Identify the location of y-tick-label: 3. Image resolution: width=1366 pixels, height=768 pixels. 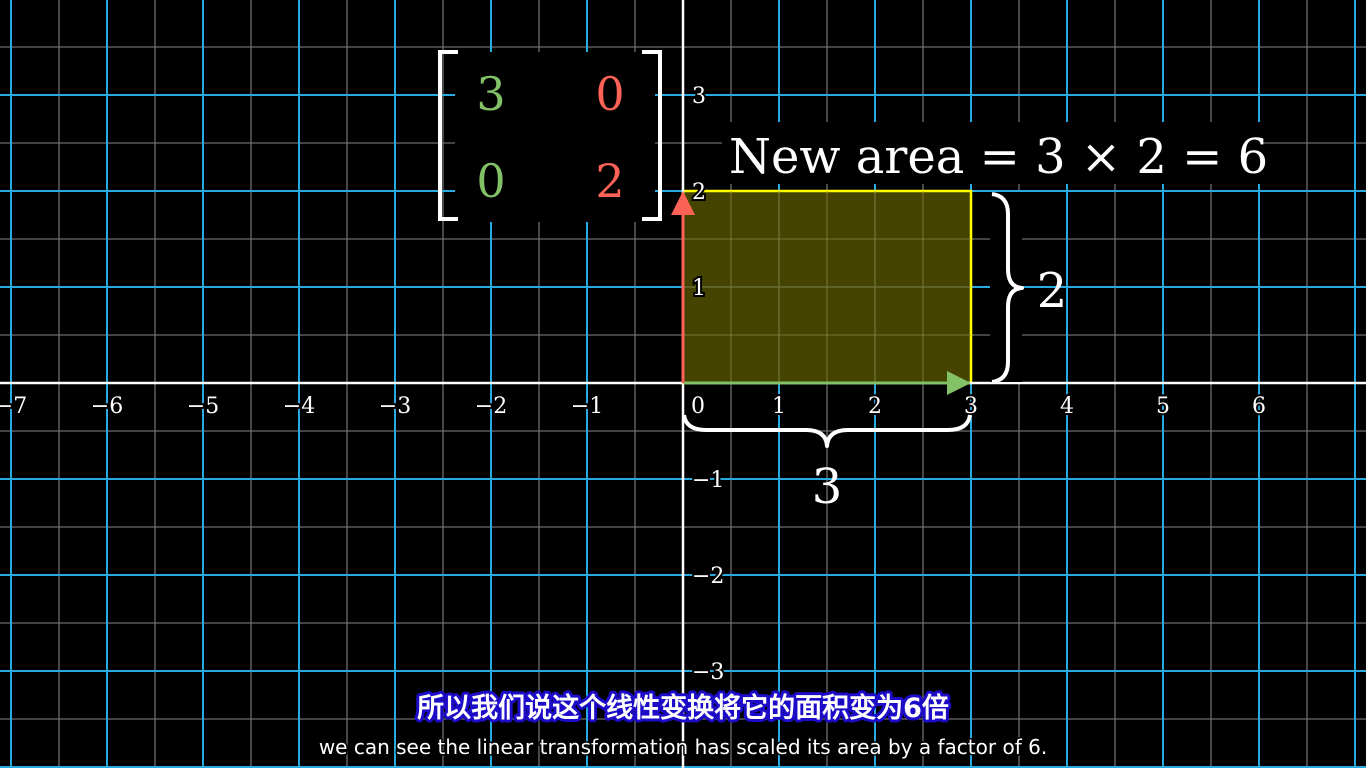
(699, 96).